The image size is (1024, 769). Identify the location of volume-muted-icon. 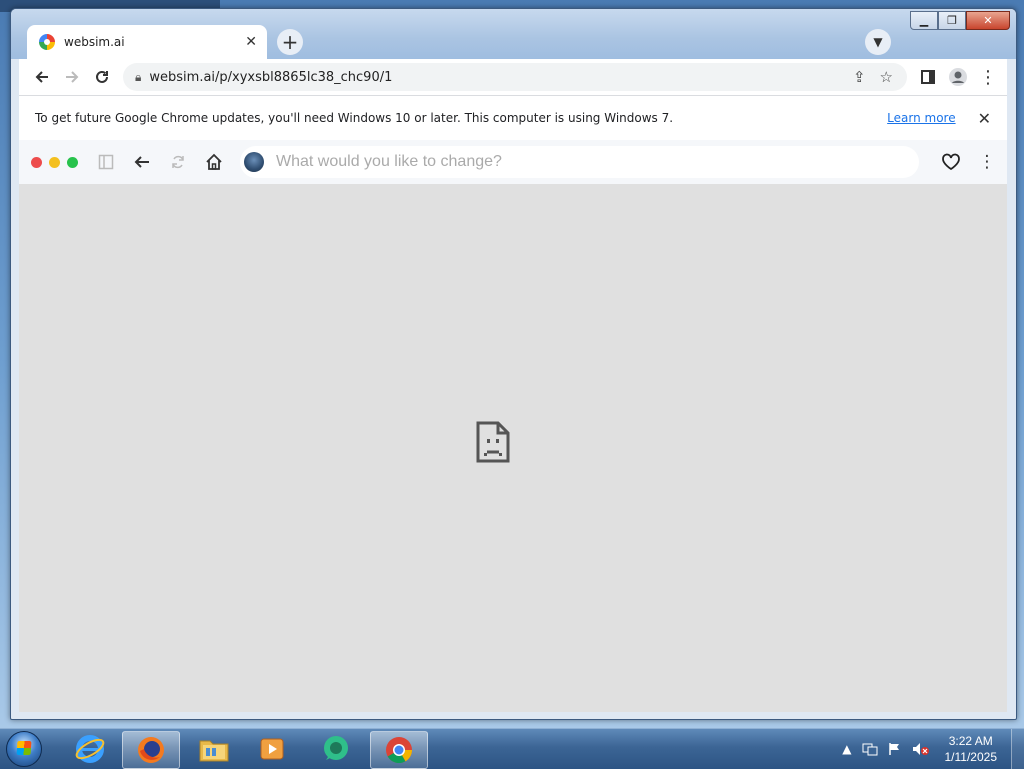
(921, 749).